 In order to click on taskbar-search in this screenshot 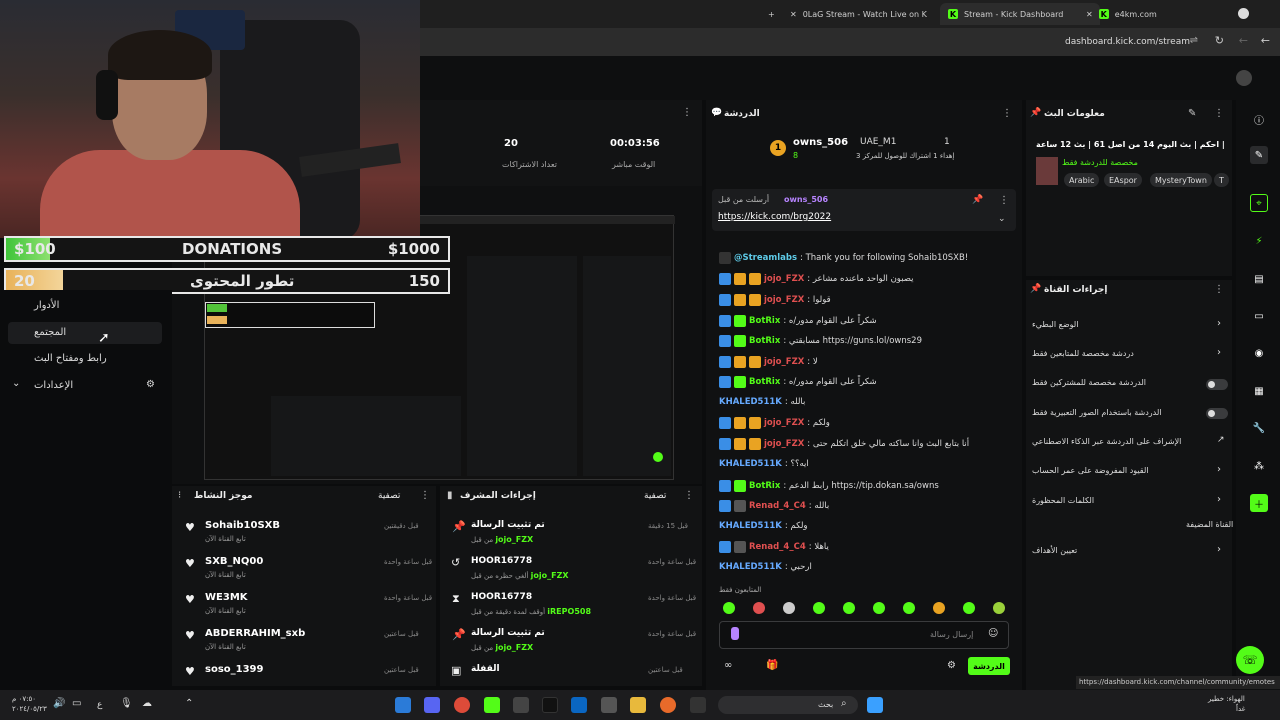, I will do `click(788, 705)`.